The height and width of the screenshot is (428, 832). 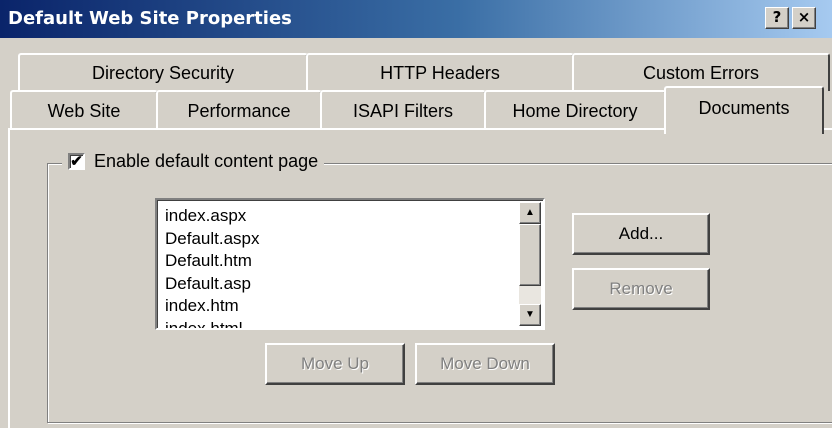 What do you see at coordinates (575, 109) in the screenshot?
I see `tab-home-directory: Home Directory` at bounding box center [575, 109].